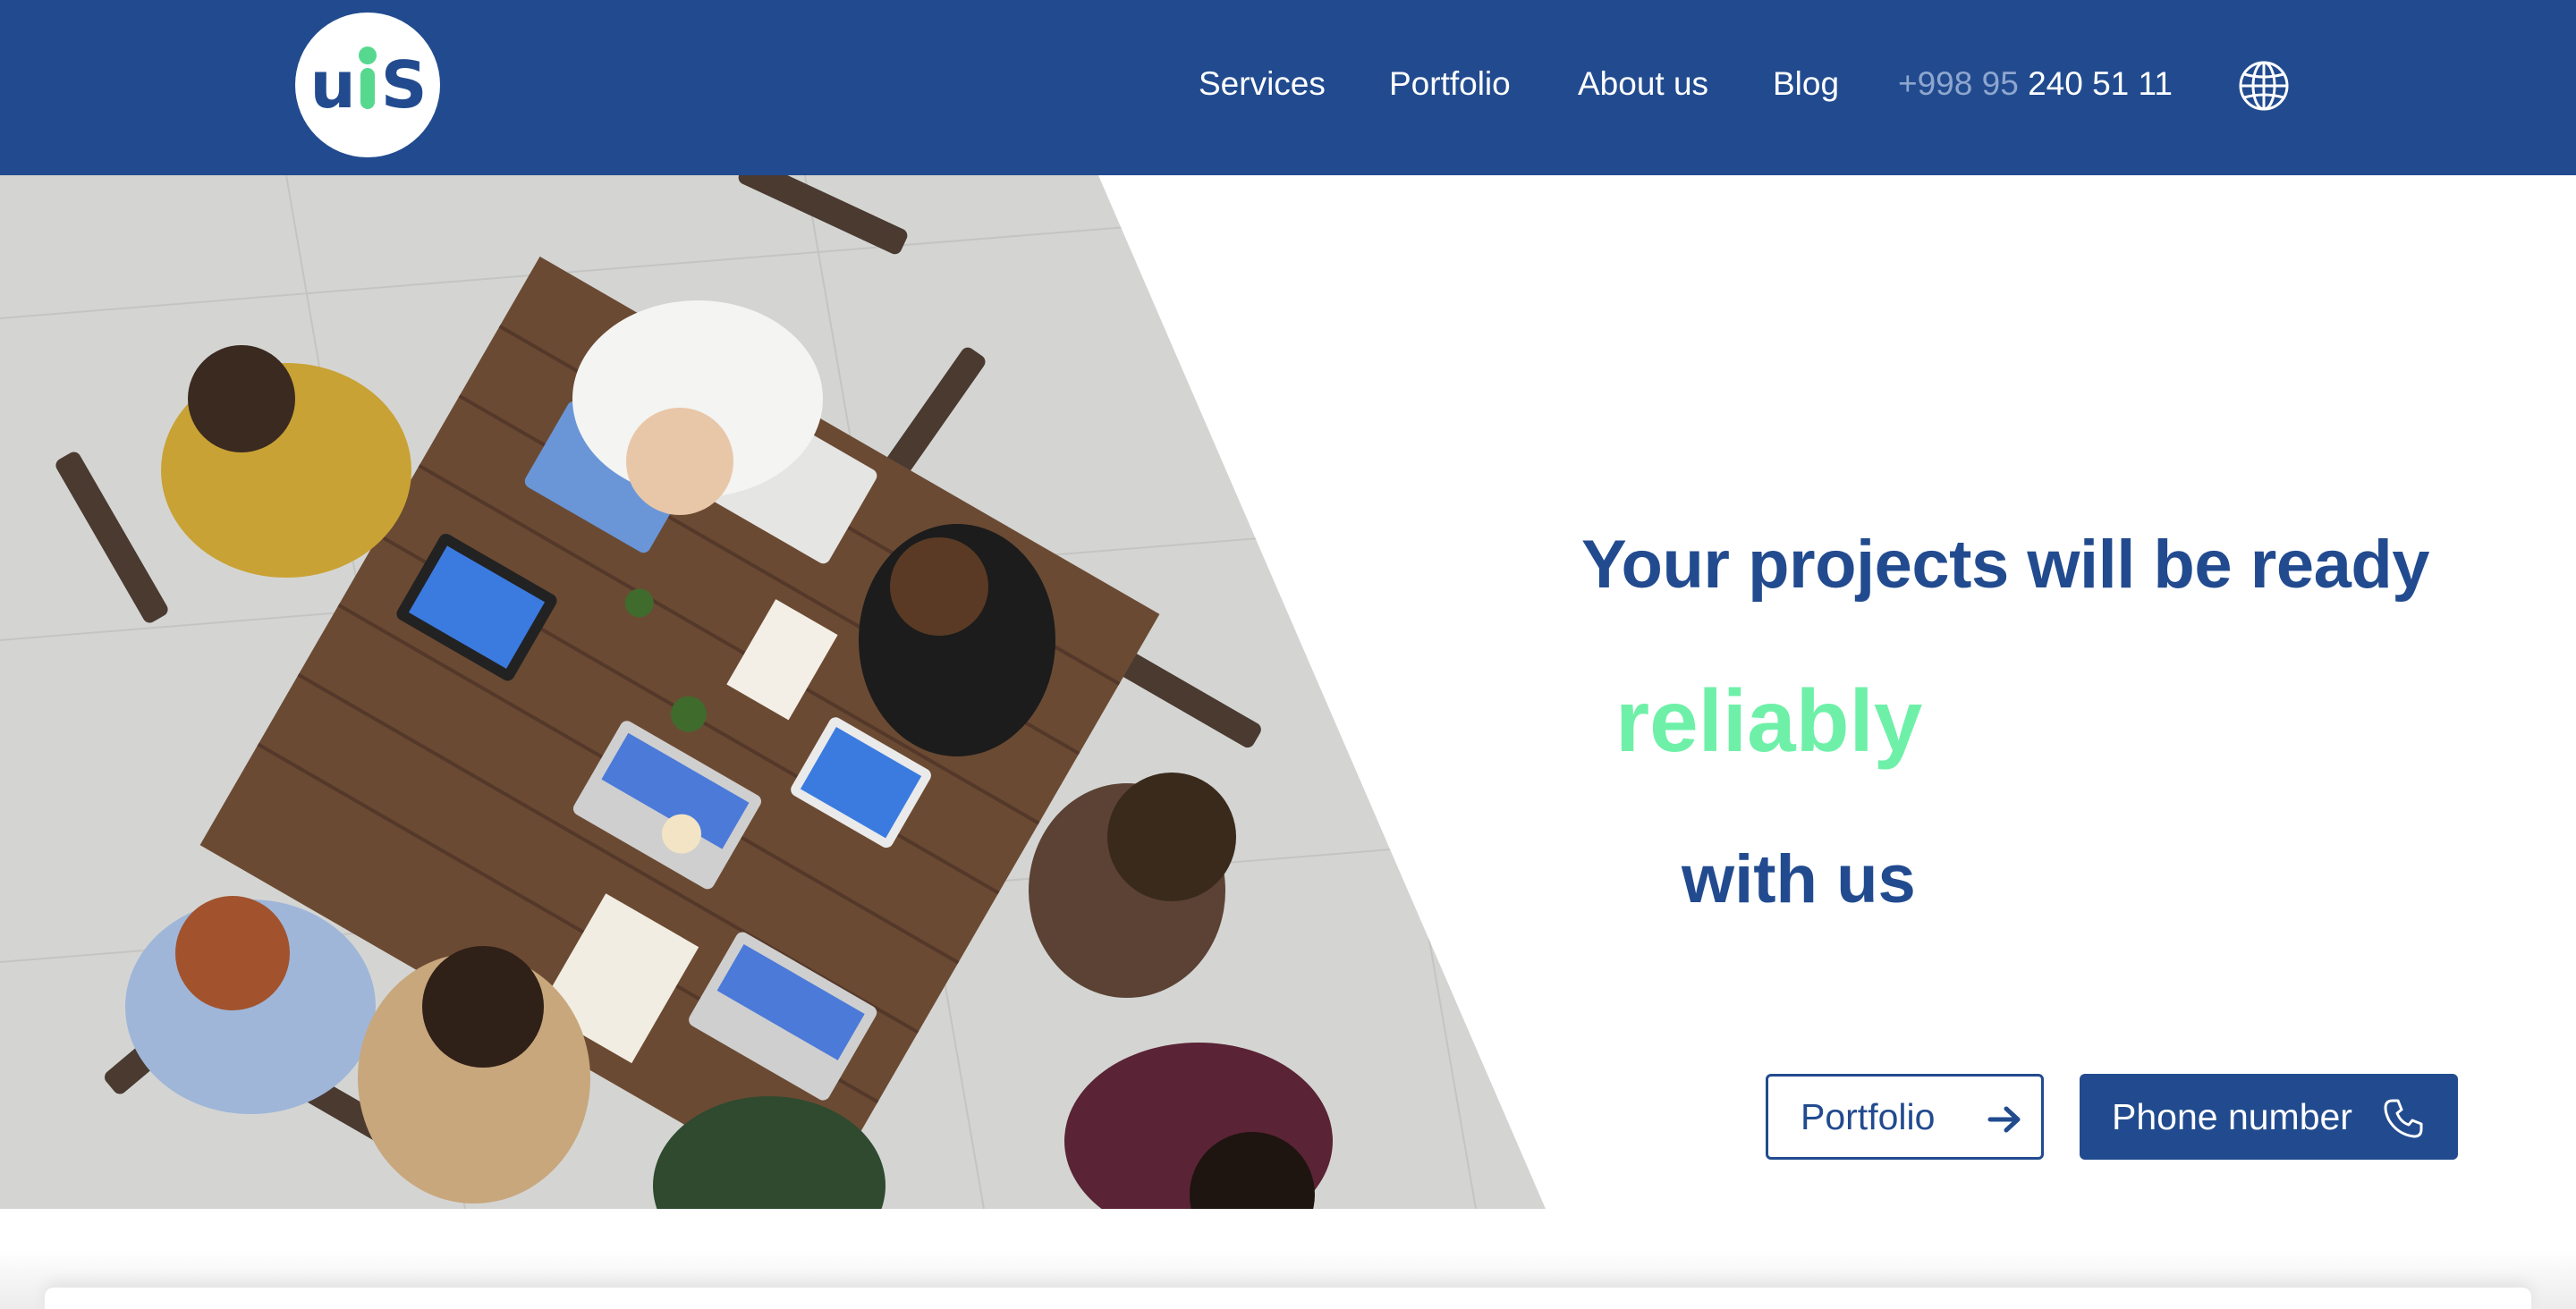  I want to click on phone-number-button: Phone number, so click(2269, 1117).